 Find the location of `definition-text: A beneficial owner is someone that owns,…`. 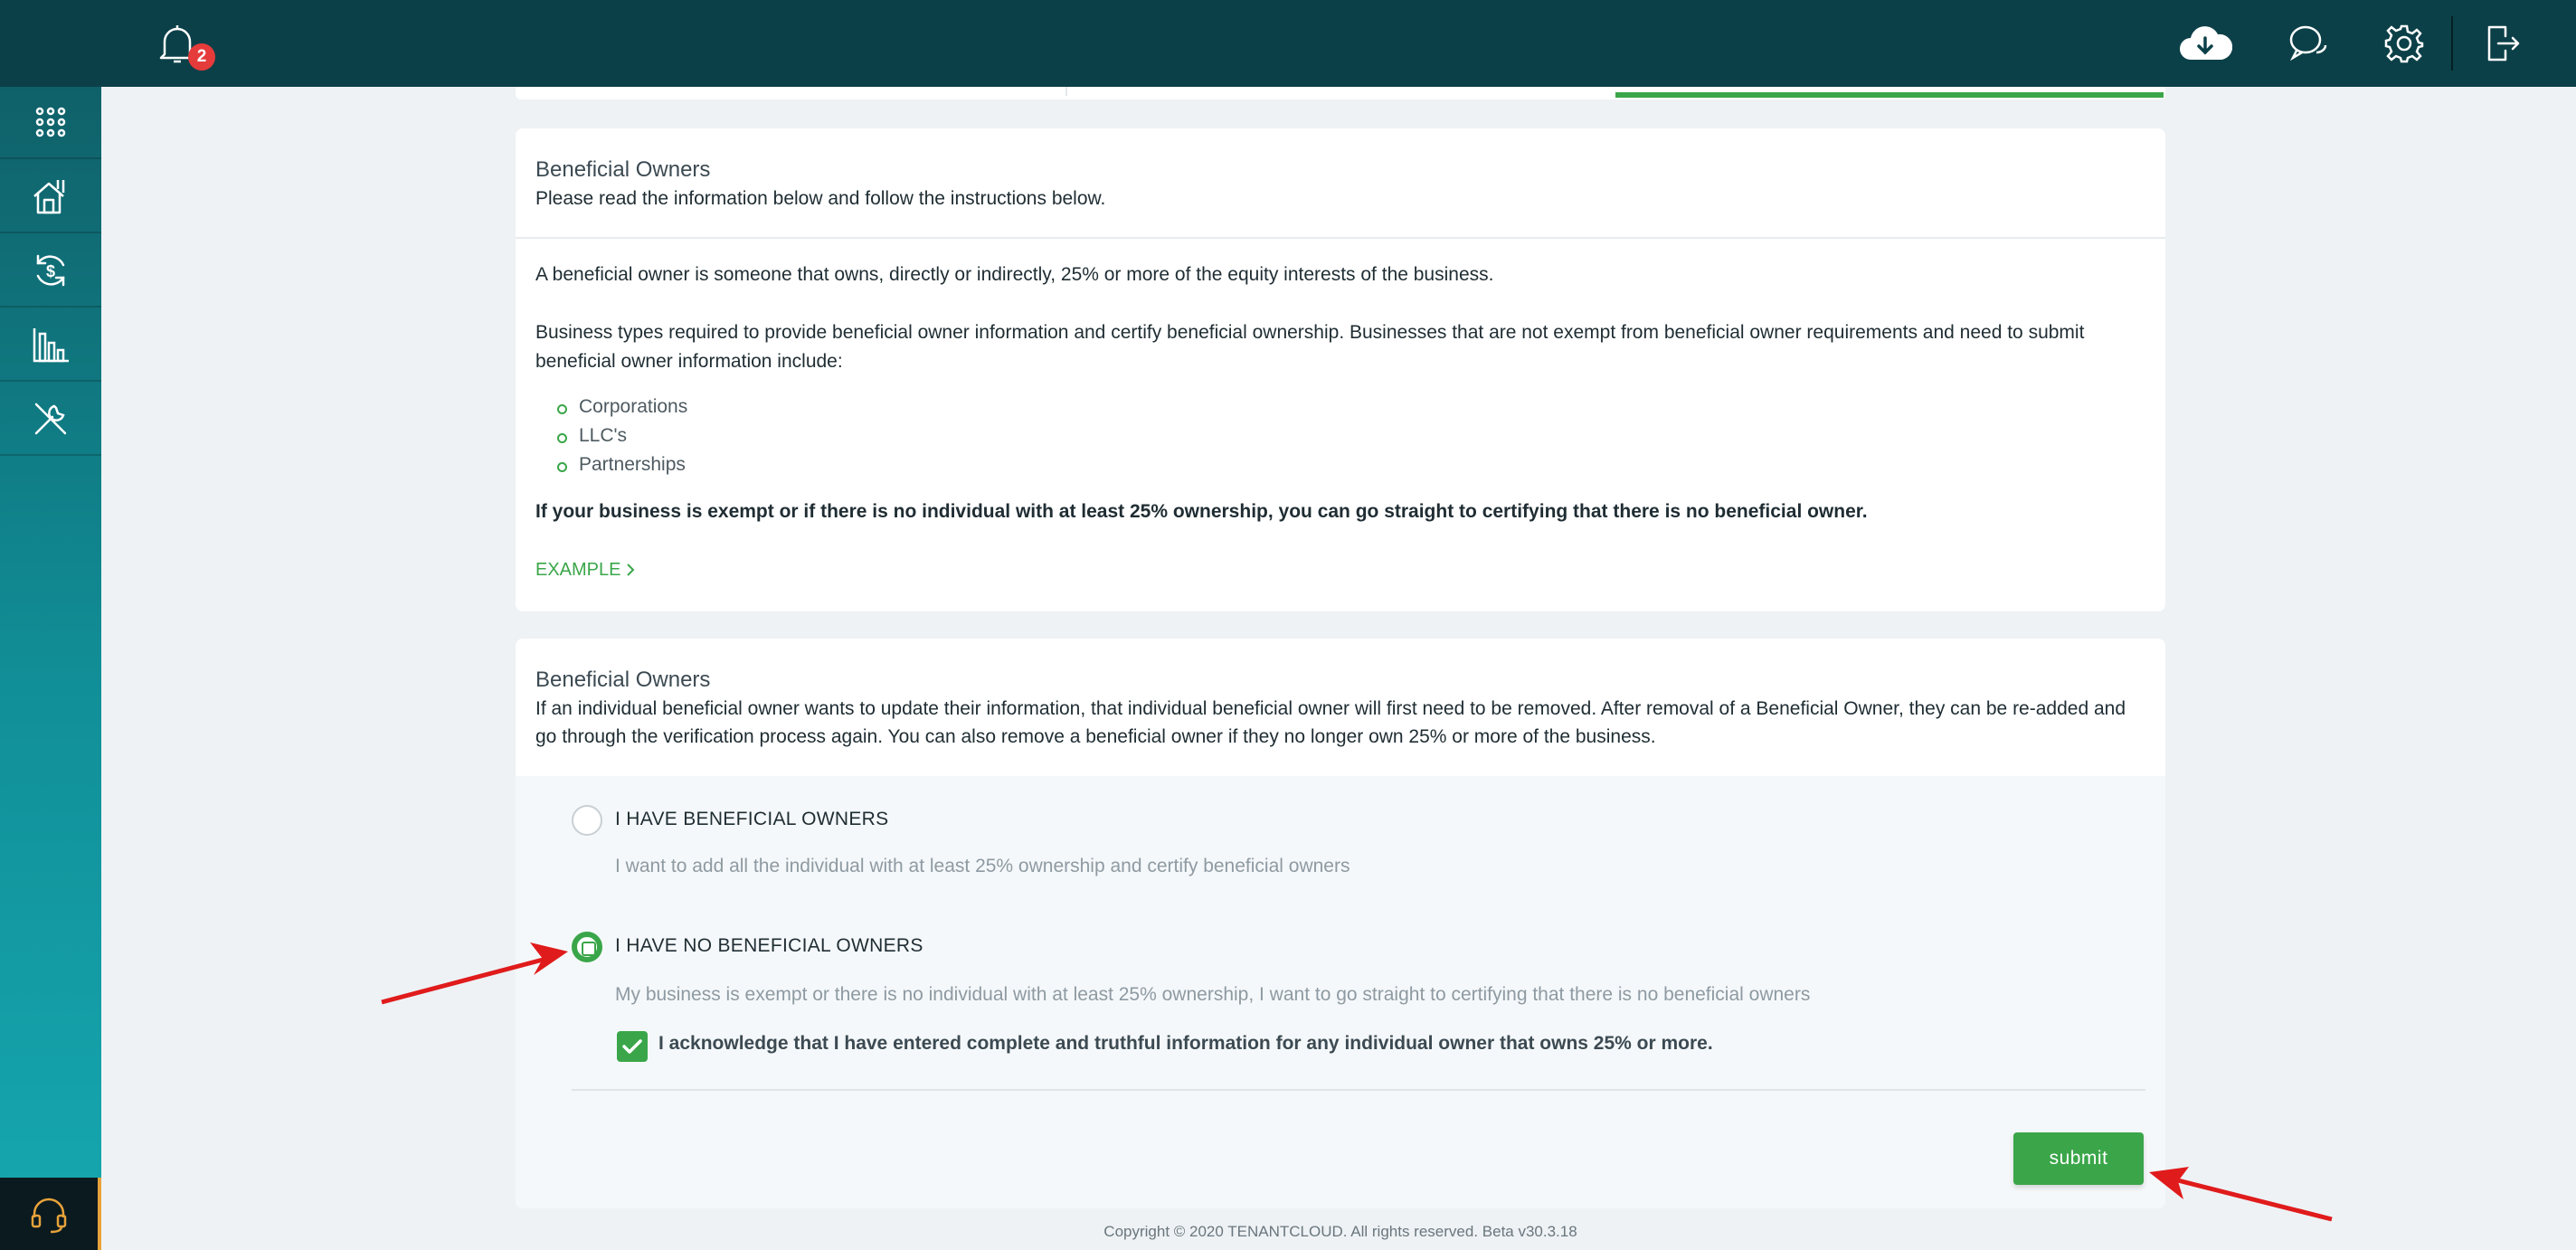

definition-text: A beneficial owner is someone that owns,… is located at coordinates (1014, 274).